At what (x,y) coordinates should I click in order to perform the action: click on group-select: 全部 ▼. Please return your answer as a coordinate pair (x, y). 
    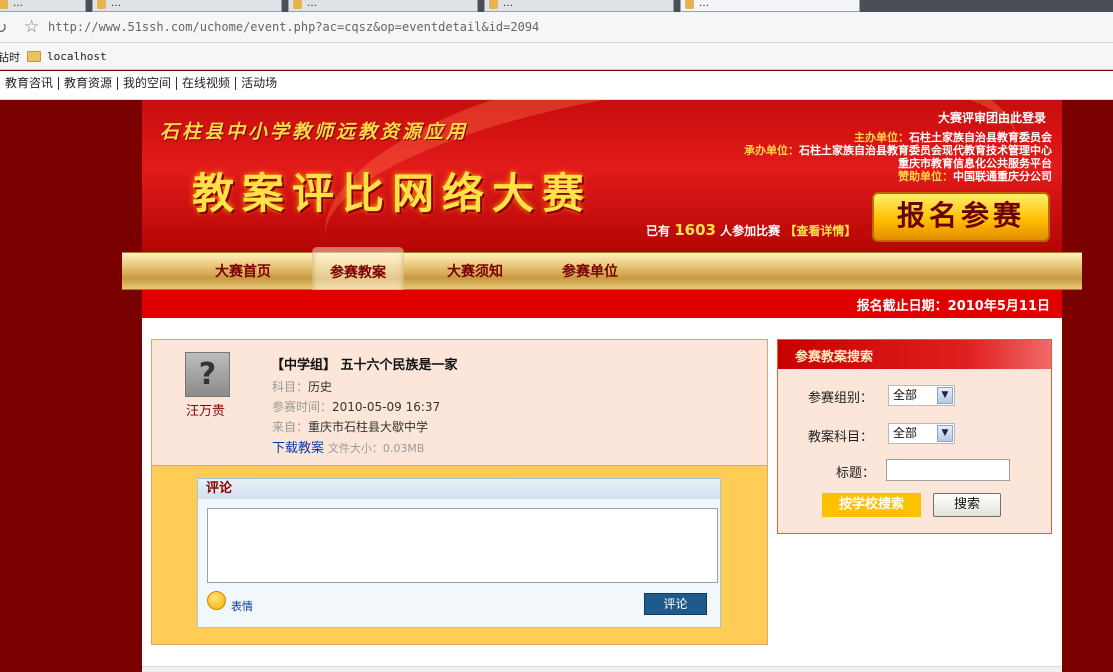
    Looking at the image, I should click on (921, 395).